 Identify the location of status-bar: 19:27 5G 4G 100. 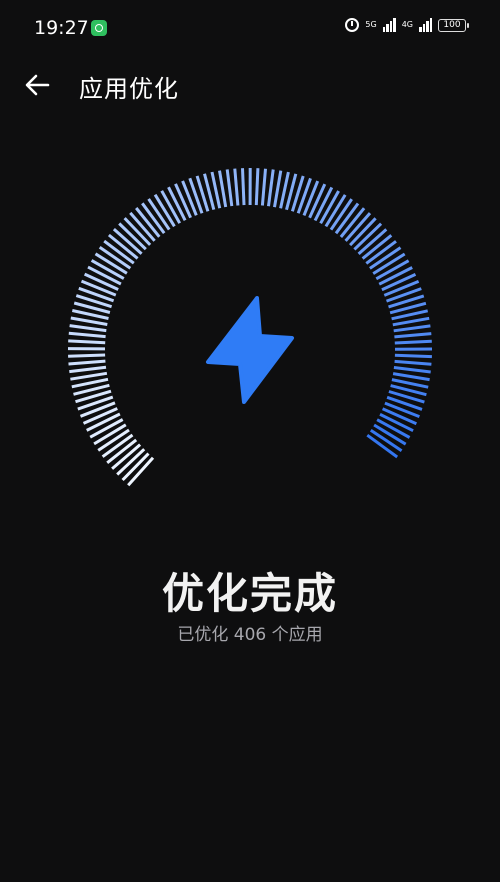
(250, 28).